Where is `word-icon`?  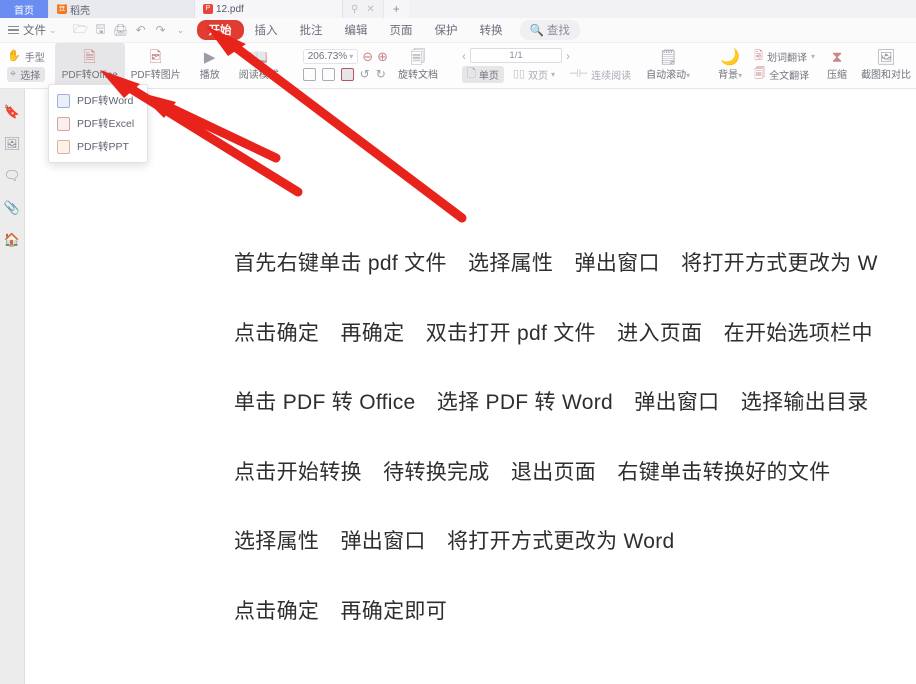
word-icon is located at coordinates (63, 100).